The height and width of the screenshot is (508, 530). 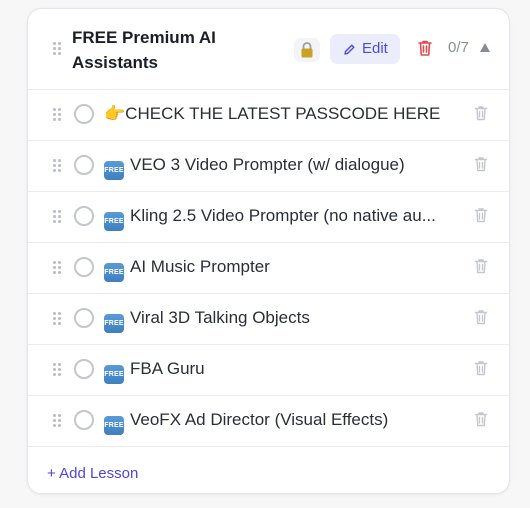 What do you see at coordinates (485, 47) in the screenshot?
I see `collapse-caret-icon` at bounding box center [485, 47].